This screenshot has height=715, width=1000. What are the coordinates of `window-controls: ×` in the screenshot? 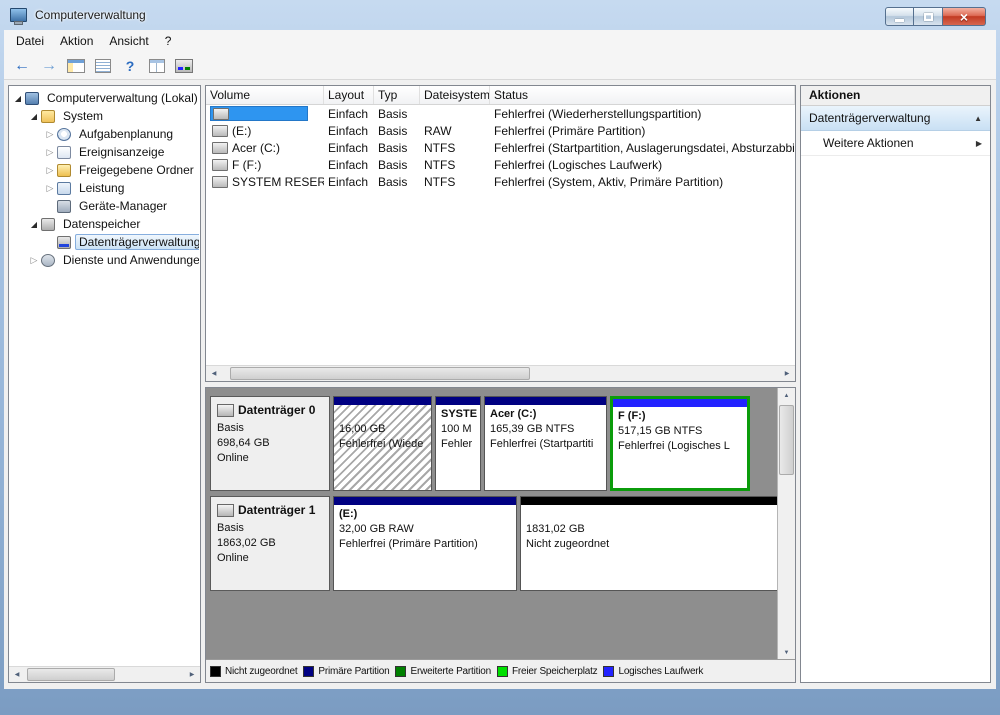 It's located at (935, 16).